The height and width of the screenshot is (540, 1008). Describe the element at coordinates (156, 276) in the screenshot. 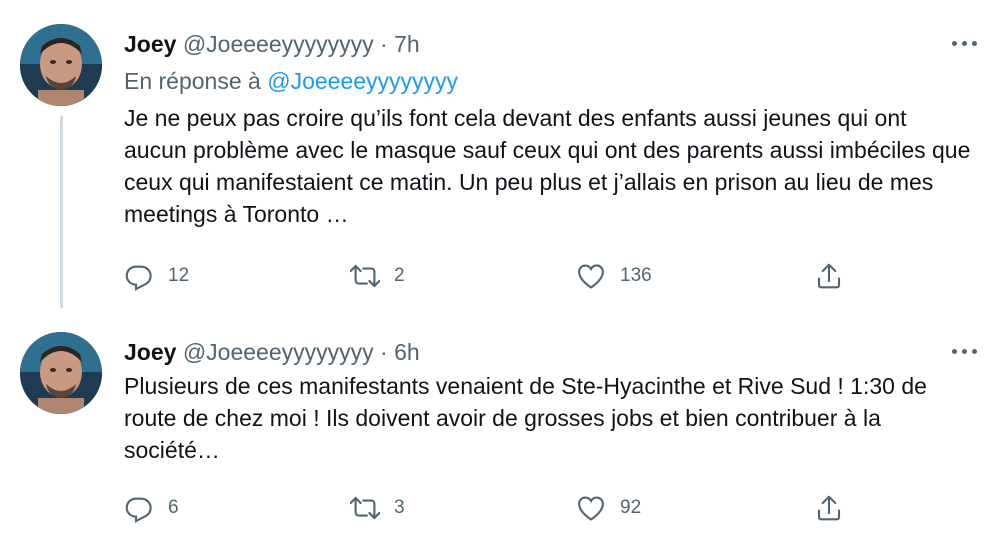

I see `reply-button: 12` at that location.